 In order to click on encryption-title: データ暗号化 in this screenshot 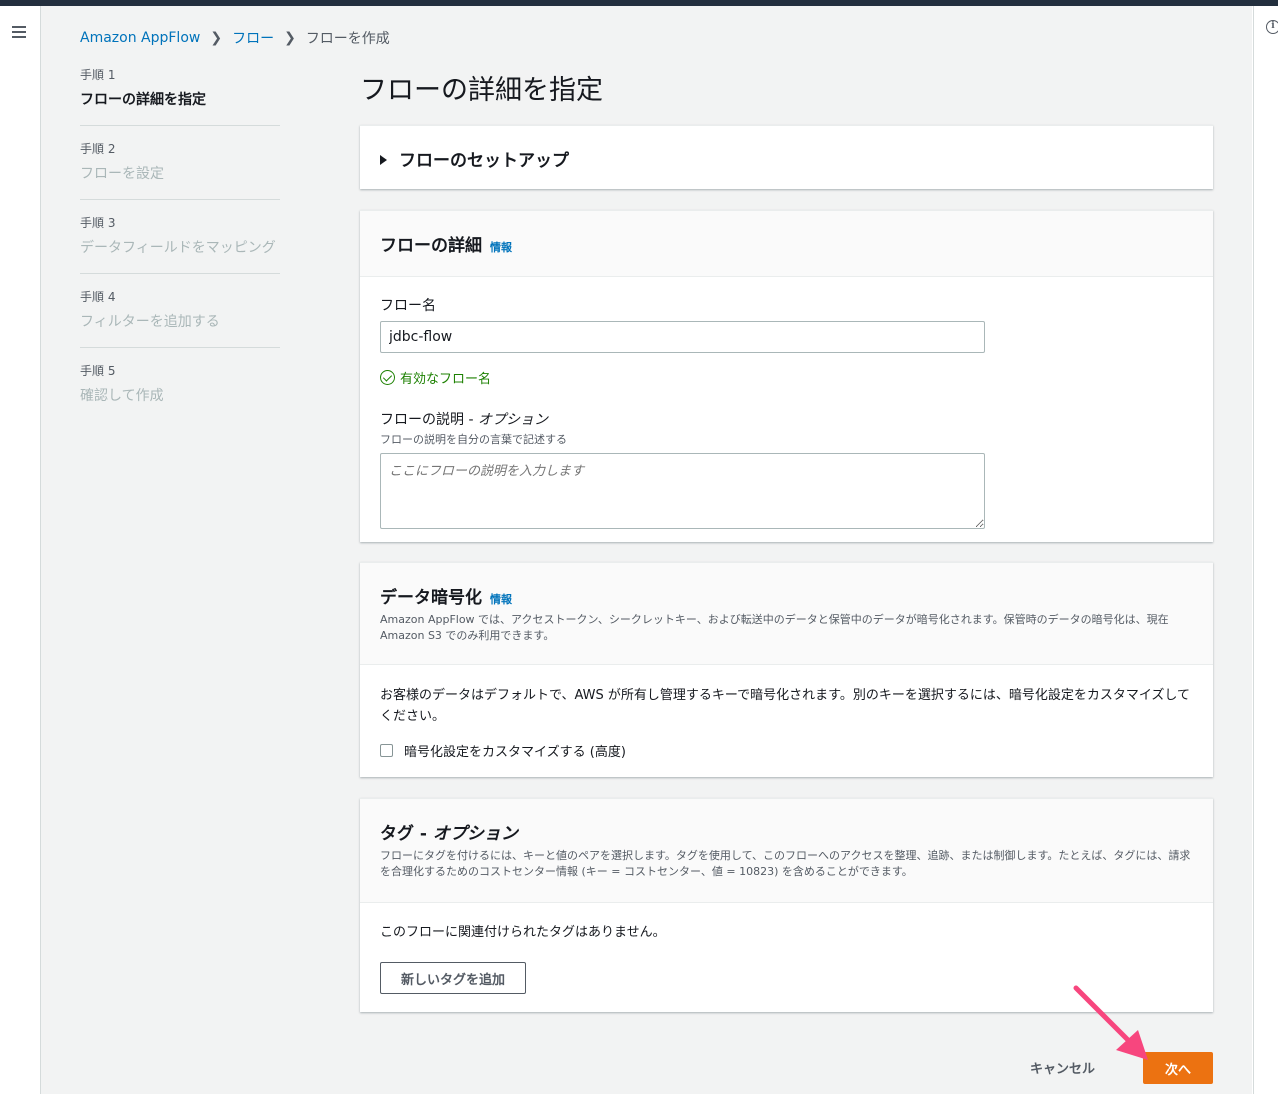, I will do `click(431, 598)`.